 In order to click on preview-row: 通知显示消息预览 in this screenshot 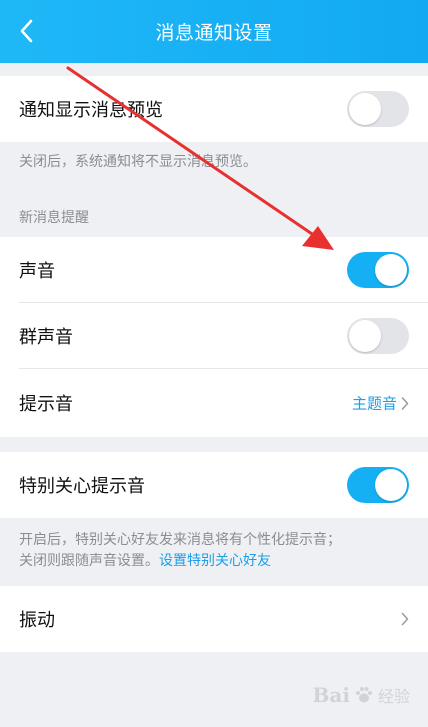, I will do `click(214, 109)`.